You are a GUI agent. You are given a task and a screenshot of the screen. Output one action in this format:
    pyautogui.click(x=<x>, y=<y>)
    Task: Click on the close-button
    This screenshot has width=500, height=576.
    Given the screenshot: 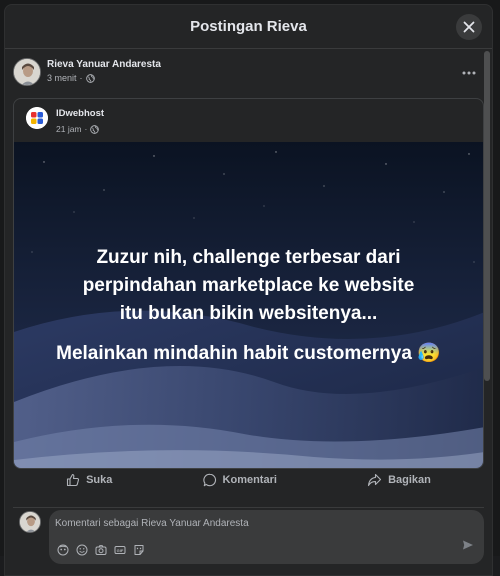 What is the action you would take?
    pyautogui.click(x=469, y=27)
    